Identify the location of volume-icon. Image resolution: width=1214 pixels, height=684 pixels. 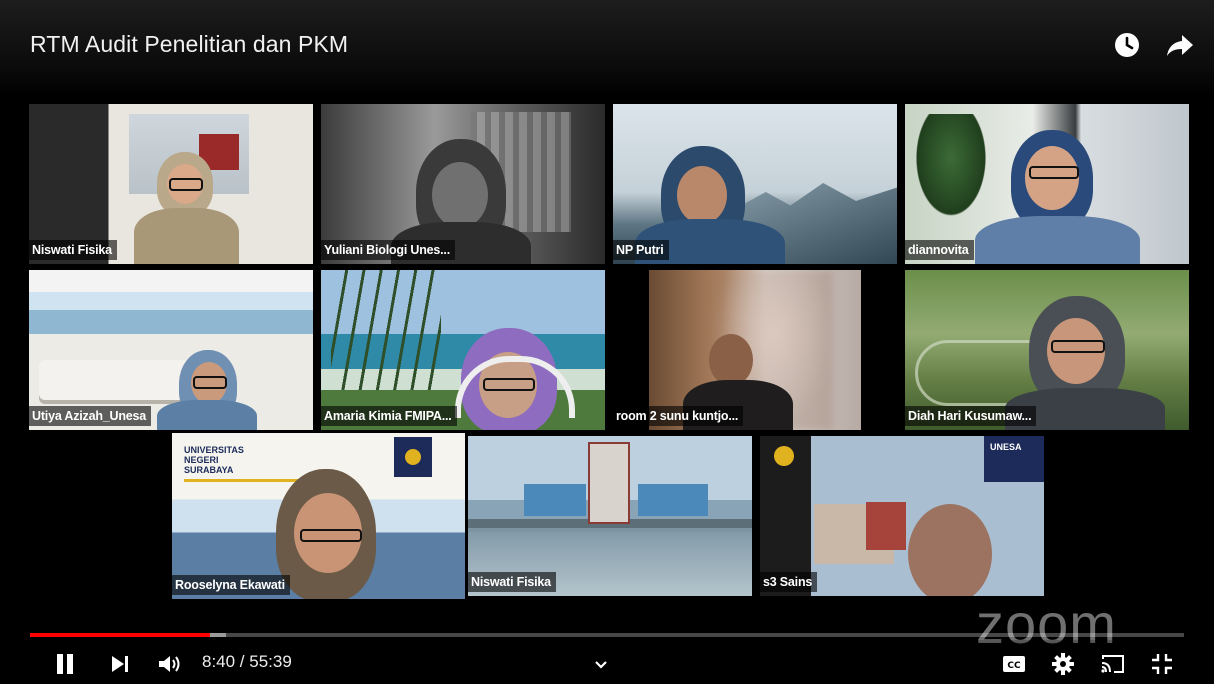
(170, 666).